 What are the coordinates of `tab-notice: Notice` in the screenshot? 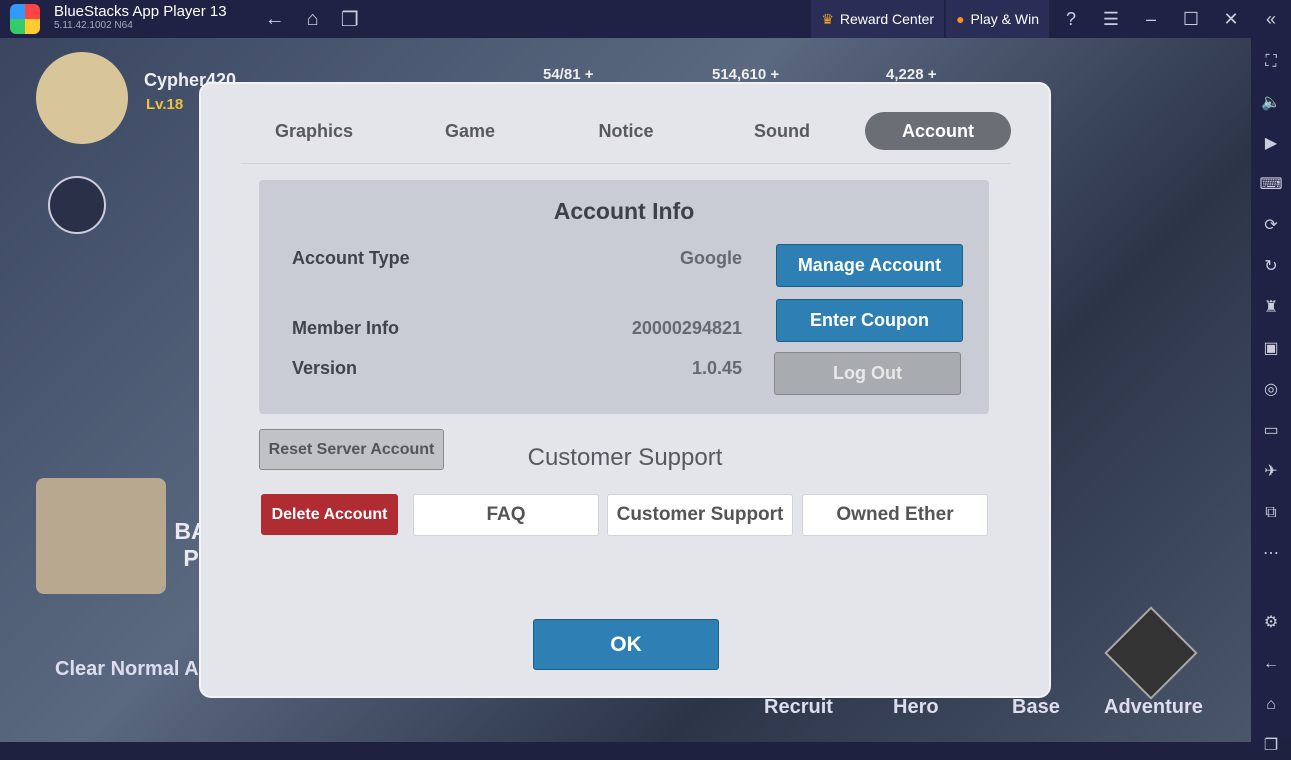 It's located at (626, 131).